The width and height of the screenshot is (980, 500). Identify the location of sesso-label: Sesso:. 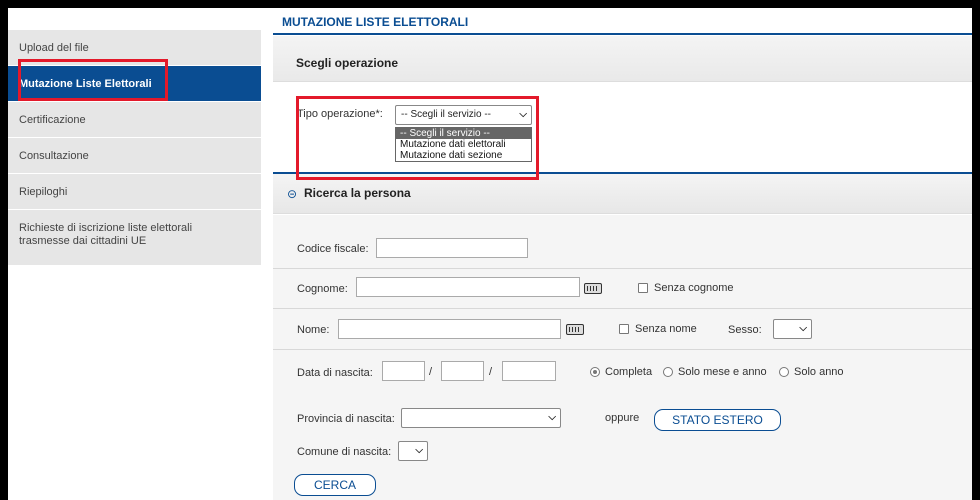
(745, 330).